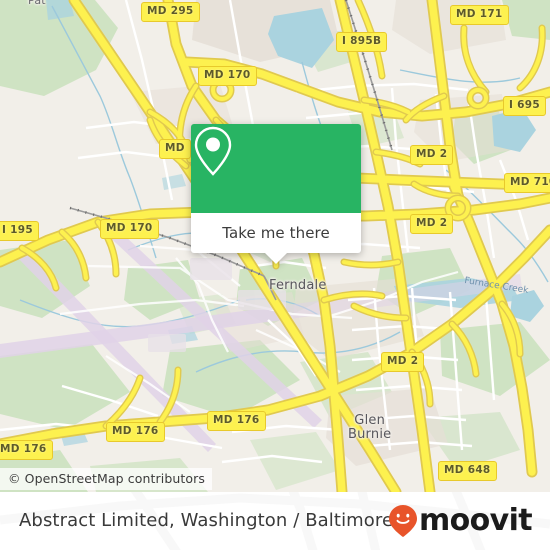  I want to click on map-pin-icon, so click(213, 151).